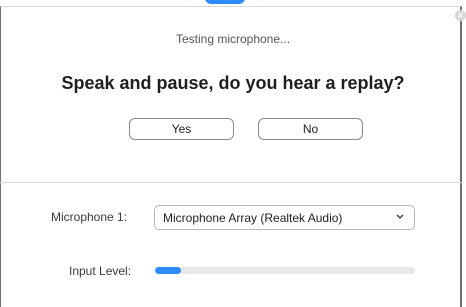 The width and height of the screenshot is (466, 307). Describe the element at coordinates (460, 15) in the screenshot. I see `close-icon` at that location.